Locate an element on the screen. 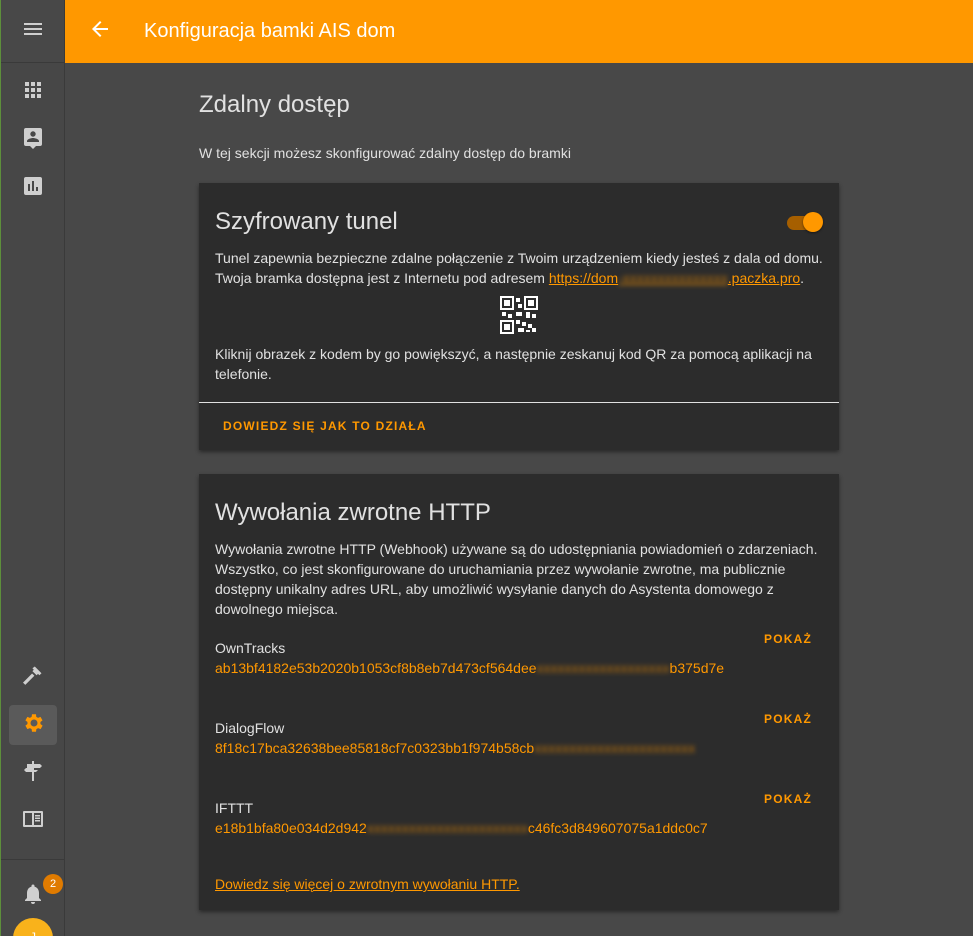  signpost-icon is located at coordinates (33, 773).